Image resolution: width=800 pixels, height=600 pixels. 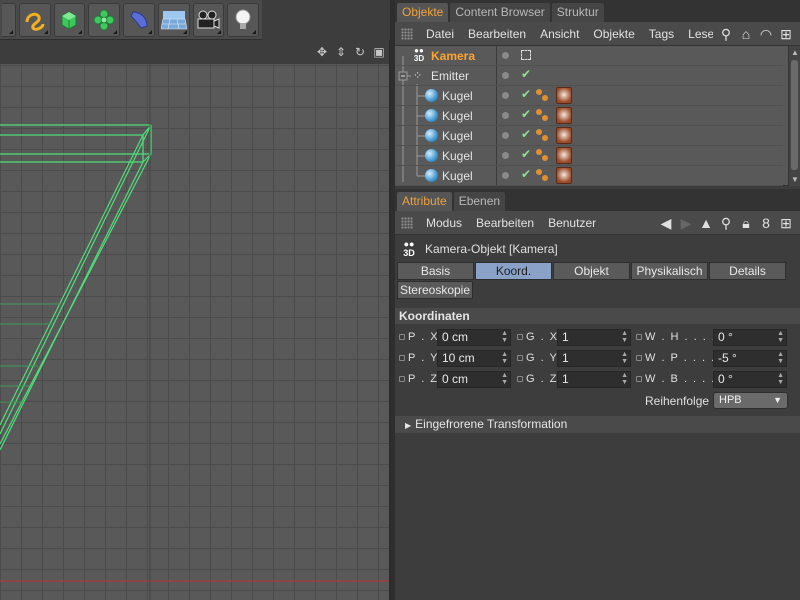 What do you see at coordinates (597, 424) in the screenshot?
I see `fold-frozen-transform: ▶ Eingefrorene Transformation` at bounding box center [597, 424].